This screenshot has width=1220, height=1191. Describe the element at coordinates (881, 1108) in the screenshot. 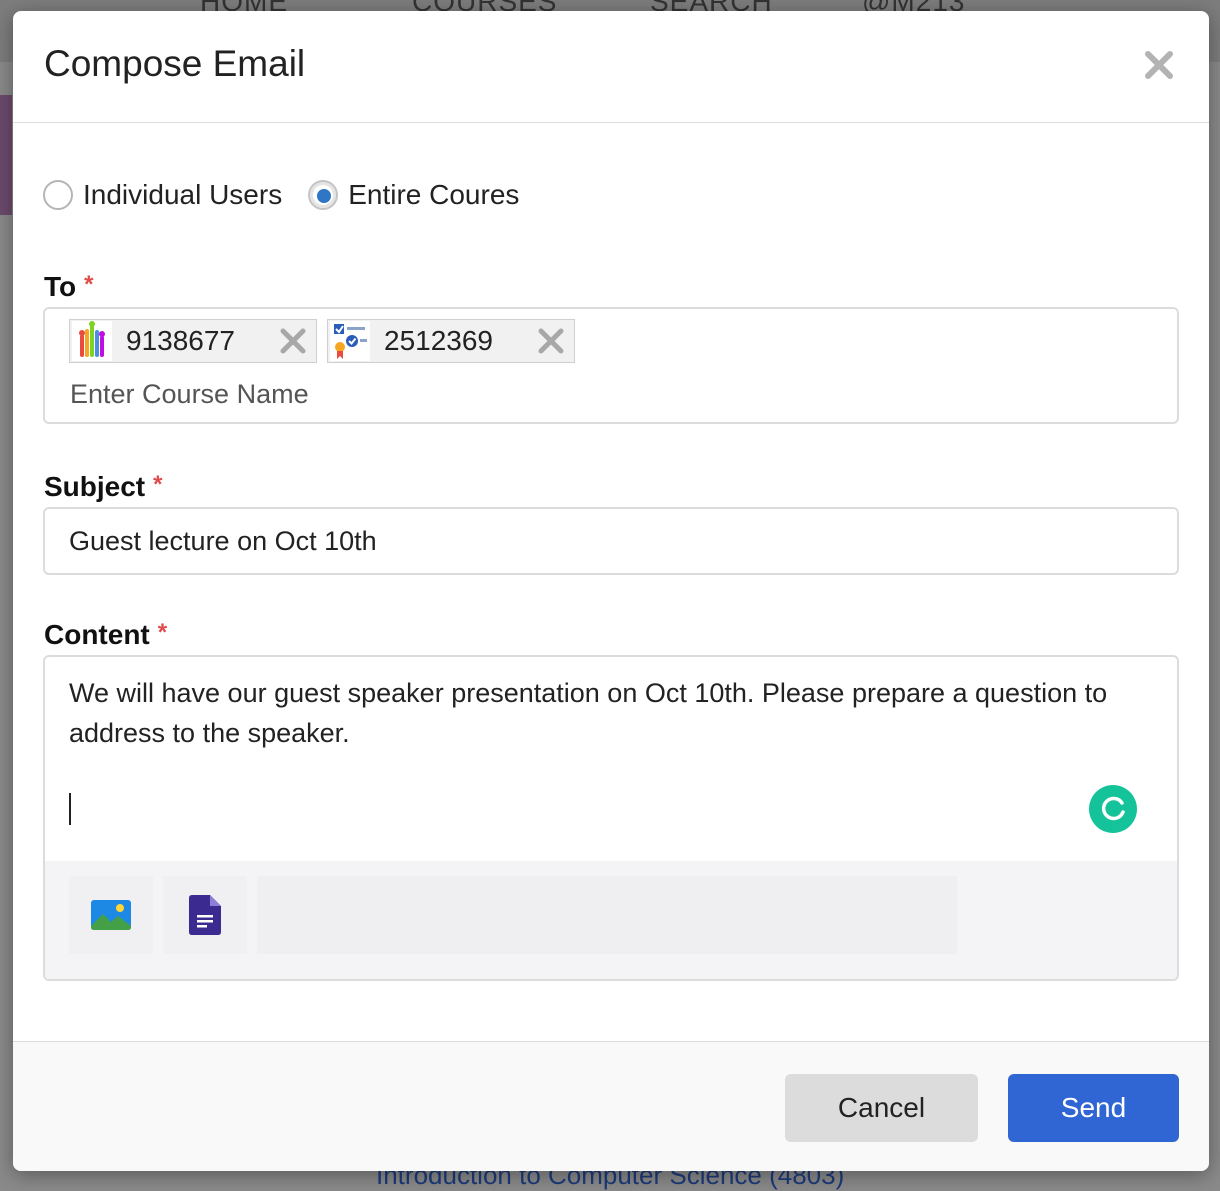

I see `cancel-button: Cancel` at that location.